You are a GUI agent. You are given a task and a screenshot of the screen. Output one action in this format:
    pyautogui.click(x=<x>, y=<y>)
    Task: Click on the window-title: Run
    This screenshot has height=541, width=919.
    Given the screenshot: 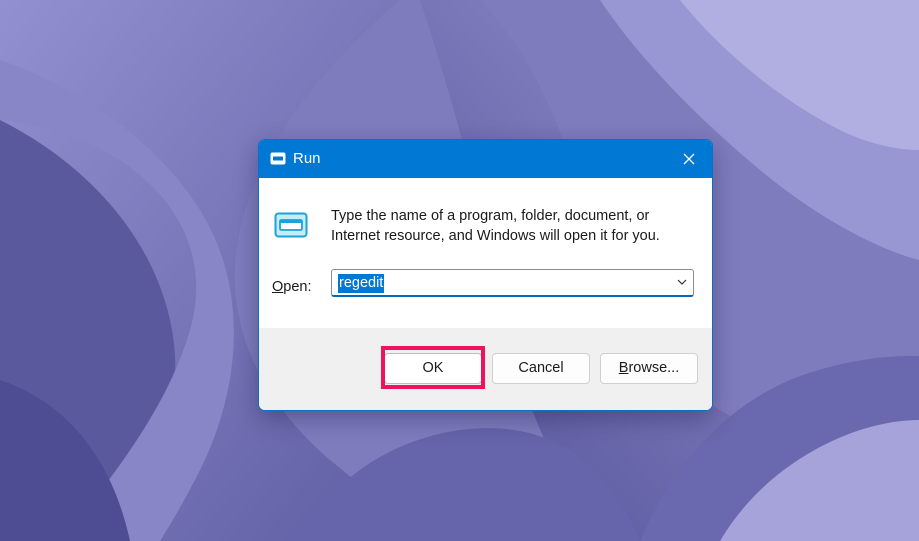 What is the action you would take?
    pyautogui.click(x=307, y=158)
    